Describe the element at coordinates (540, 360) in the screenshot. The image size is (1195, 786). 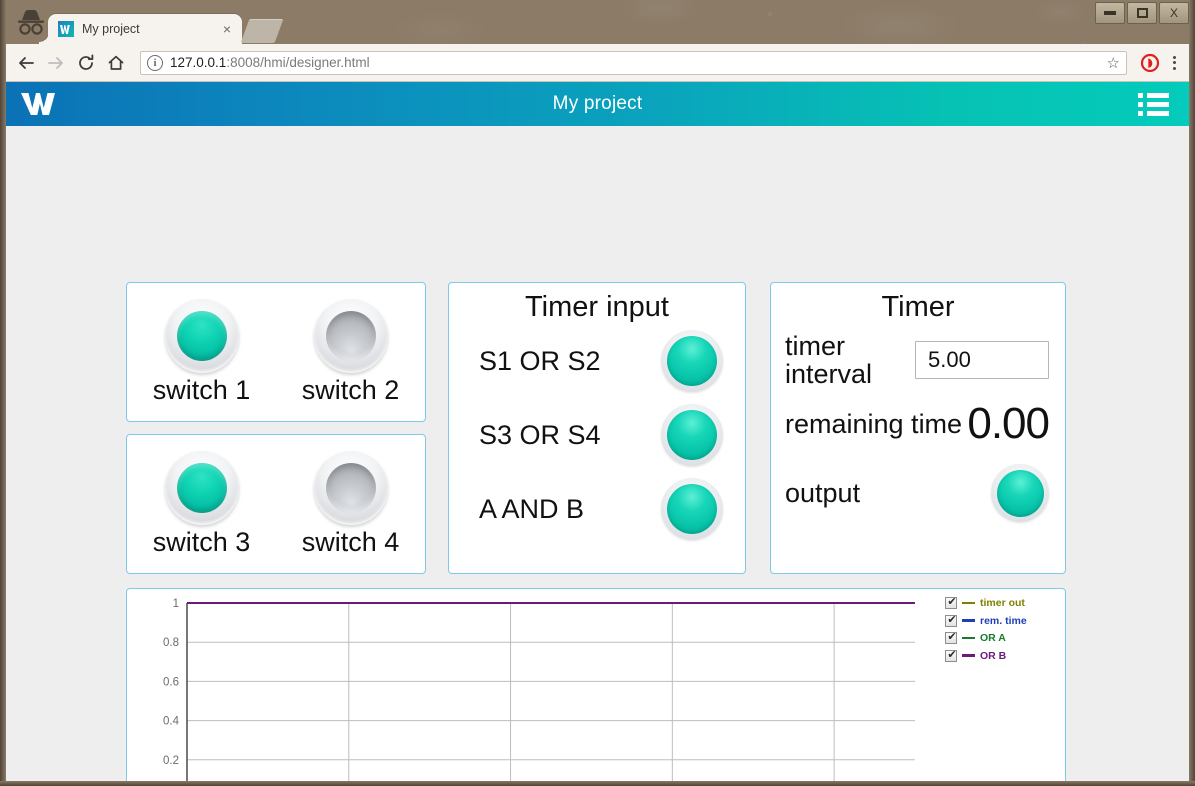
I see `s1-or-s2-label: S1 OR S2` at that location.